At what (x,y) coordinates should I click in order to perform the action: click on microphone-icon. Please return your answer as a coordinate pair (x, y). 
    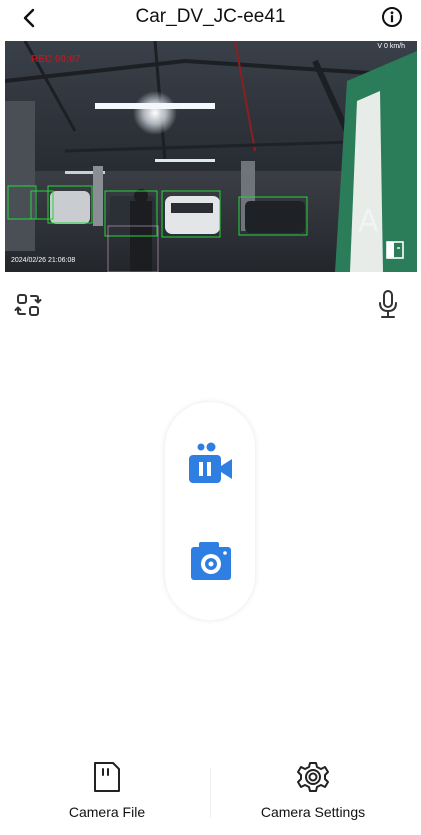
    Looking at the image, I should click on (388, 304).